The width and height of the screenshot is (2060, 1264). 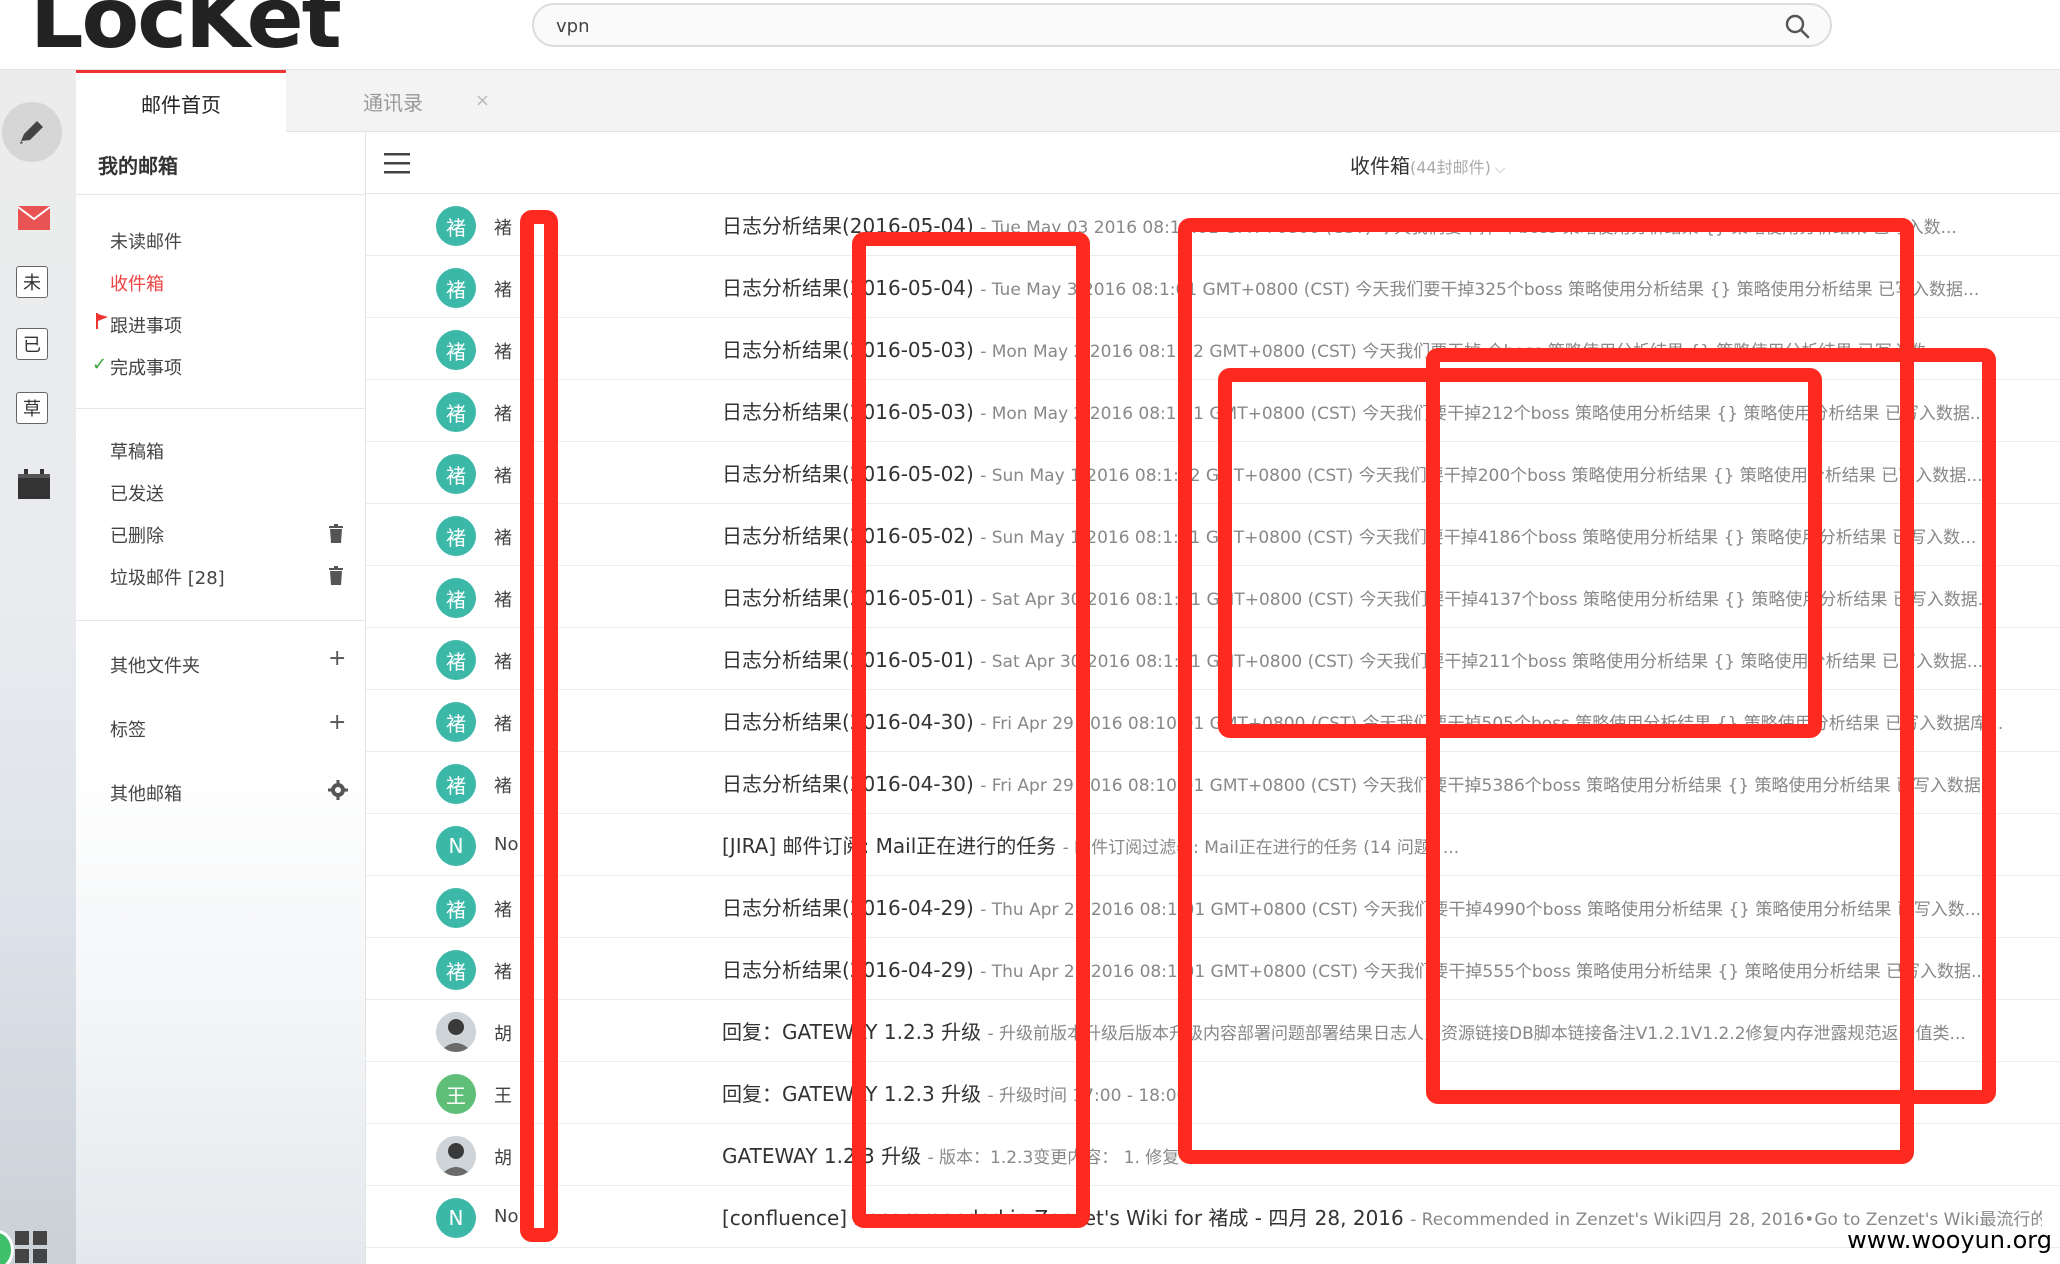 I want to click on gear-icon, so click(x=338, y=790).